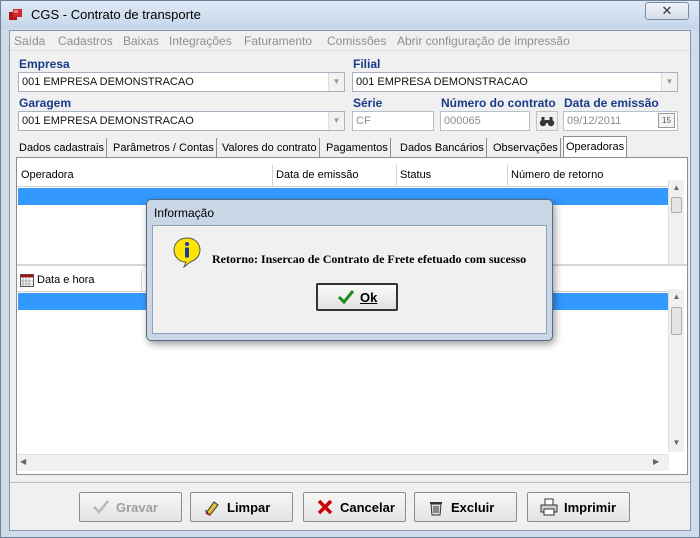  What do you see at coordinates (667, 11) in the screenshot?
I see `close-button: ✕` at bounding box center [667, 11].